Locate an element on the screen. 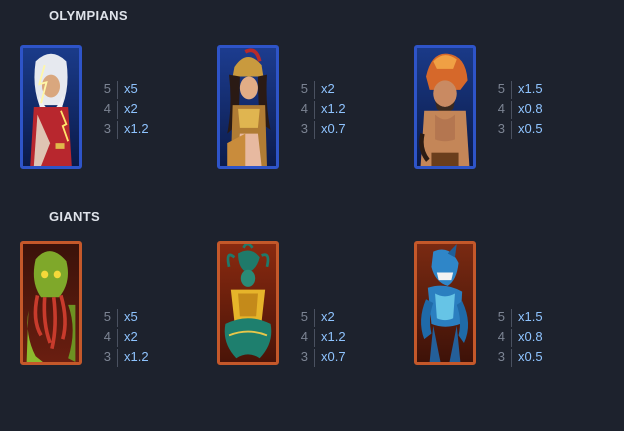  zeus-paytable: 5 x5 4 x2 3 x1.2 is located at coordinates (141, 109).